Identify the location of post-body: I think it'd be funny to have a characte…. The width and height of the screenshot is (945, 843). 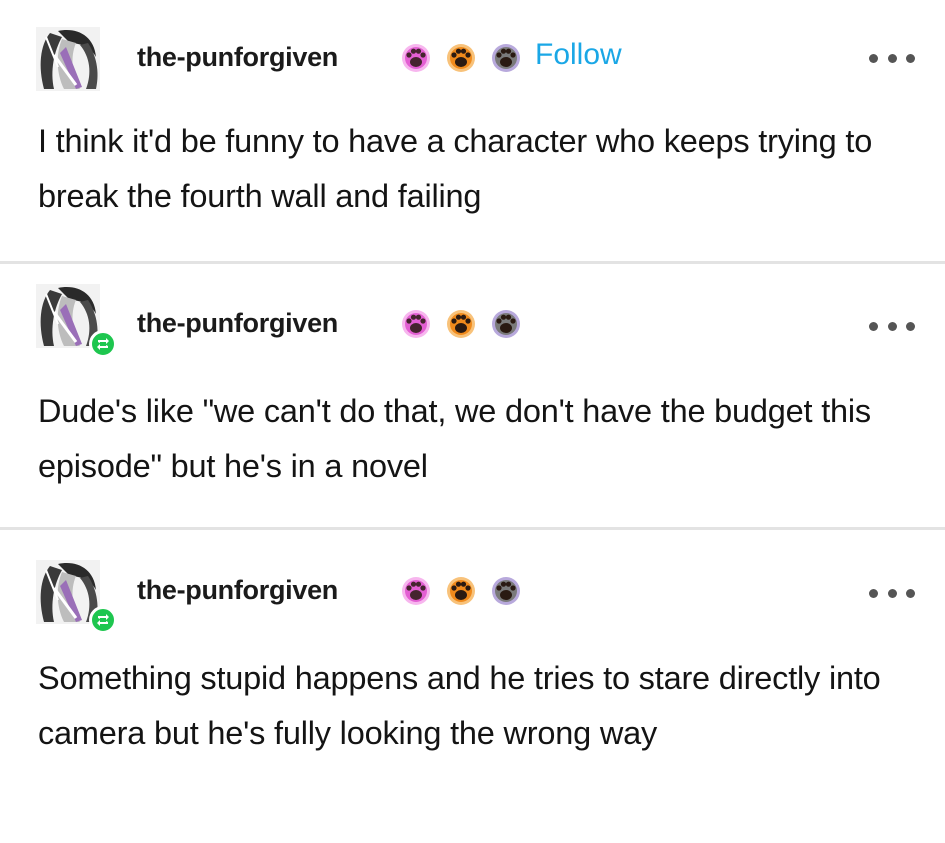
(455, 168).